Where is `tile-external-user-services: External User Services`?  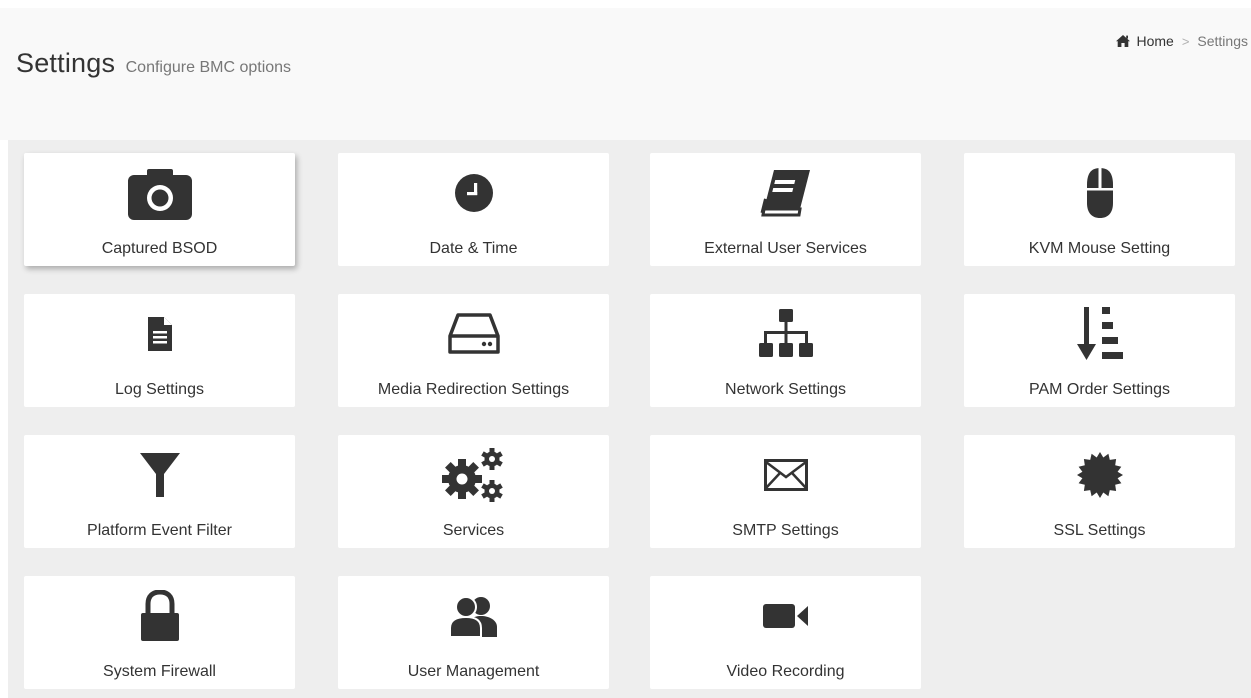
tile-external-user-services: External User Services is located at coordinates (785, 209).